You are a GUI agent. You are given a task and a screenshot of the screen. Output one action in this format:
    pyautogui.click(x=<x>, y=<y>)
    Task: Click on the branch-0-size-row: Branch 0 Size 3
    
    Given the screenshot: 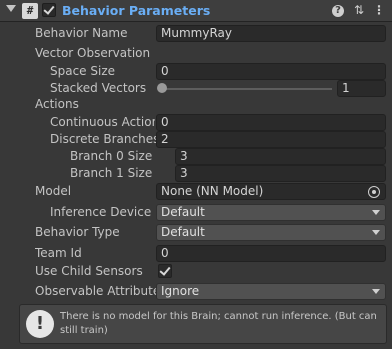 What is the action you would take?
    pyautogui.click(x=196, y=157)
    